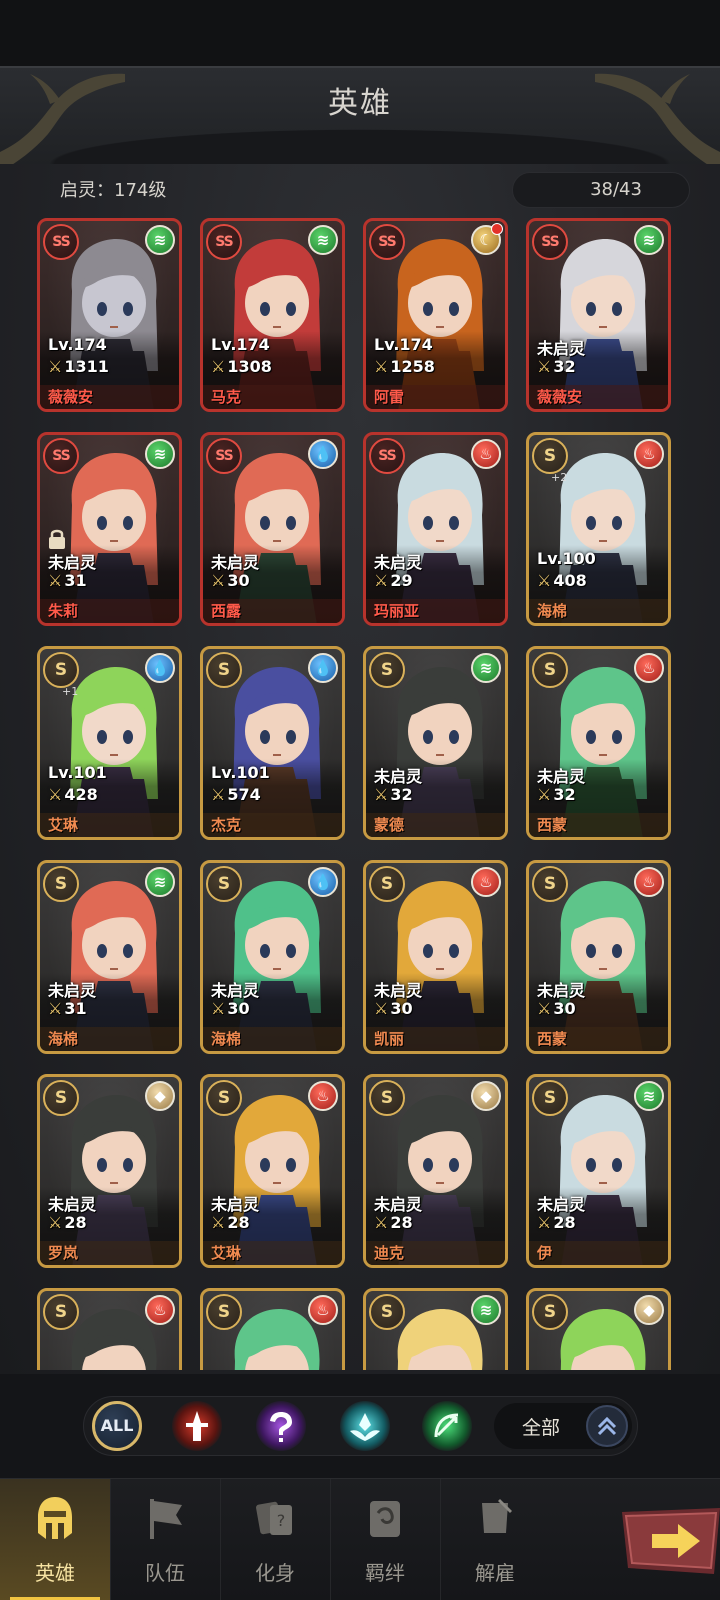  Describe the element at coordinates (397, 611) in the screenshot. I see `hero-name: 玛丽亚` at that location.